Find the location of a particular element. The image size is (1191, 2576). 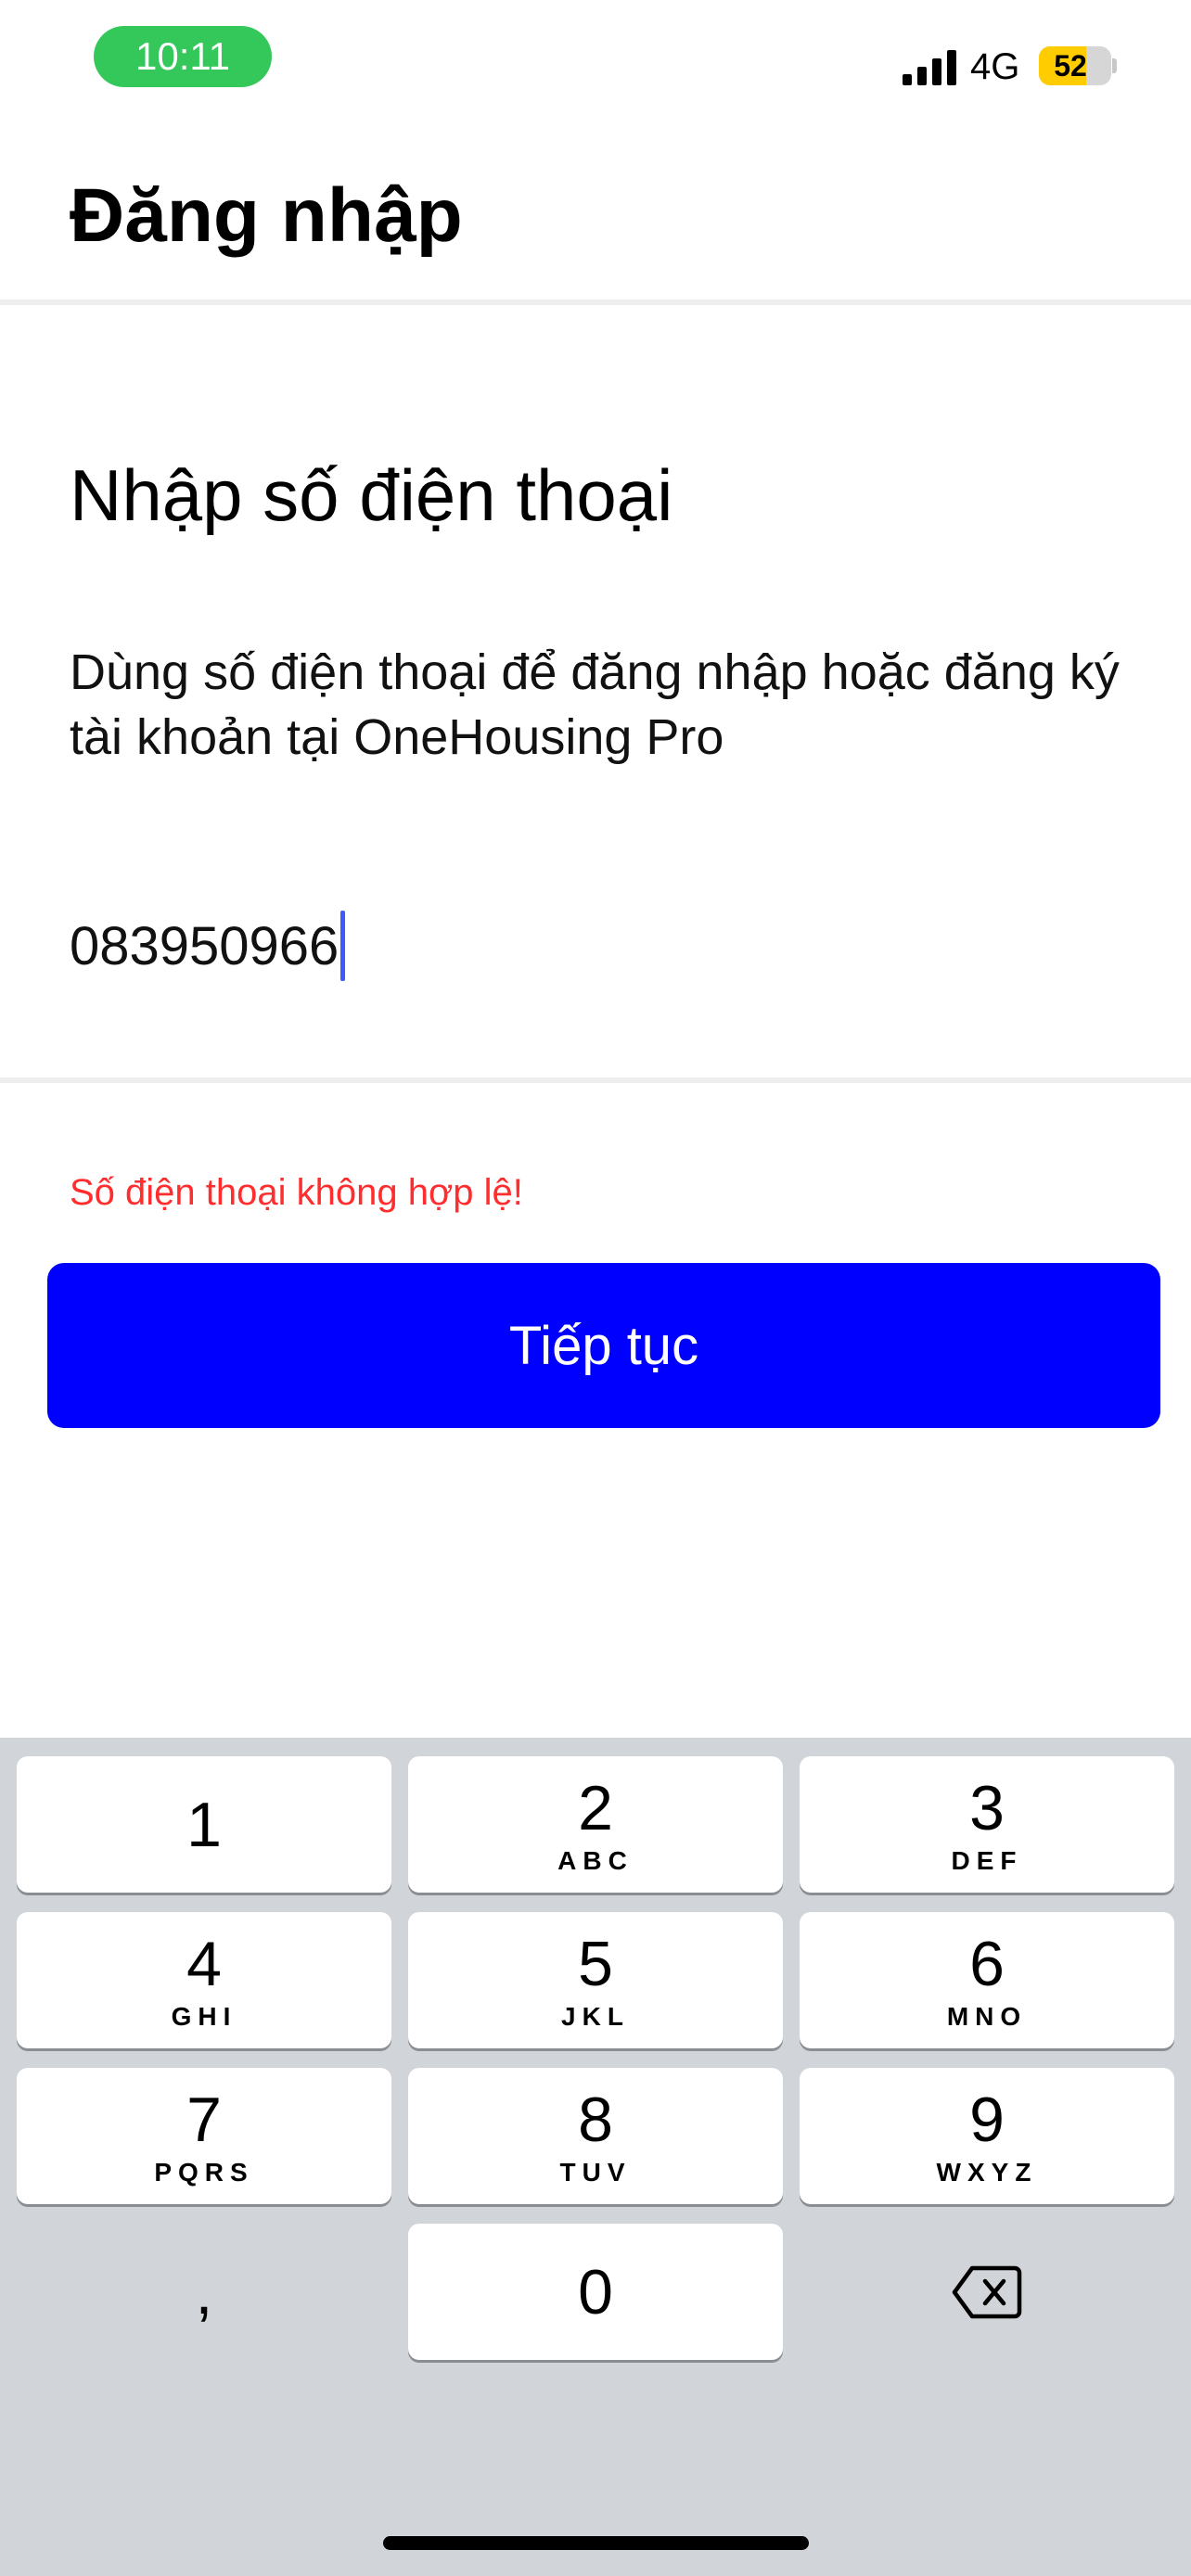

continue-button: Tiếp tục is located at coordinates (603, 1345).